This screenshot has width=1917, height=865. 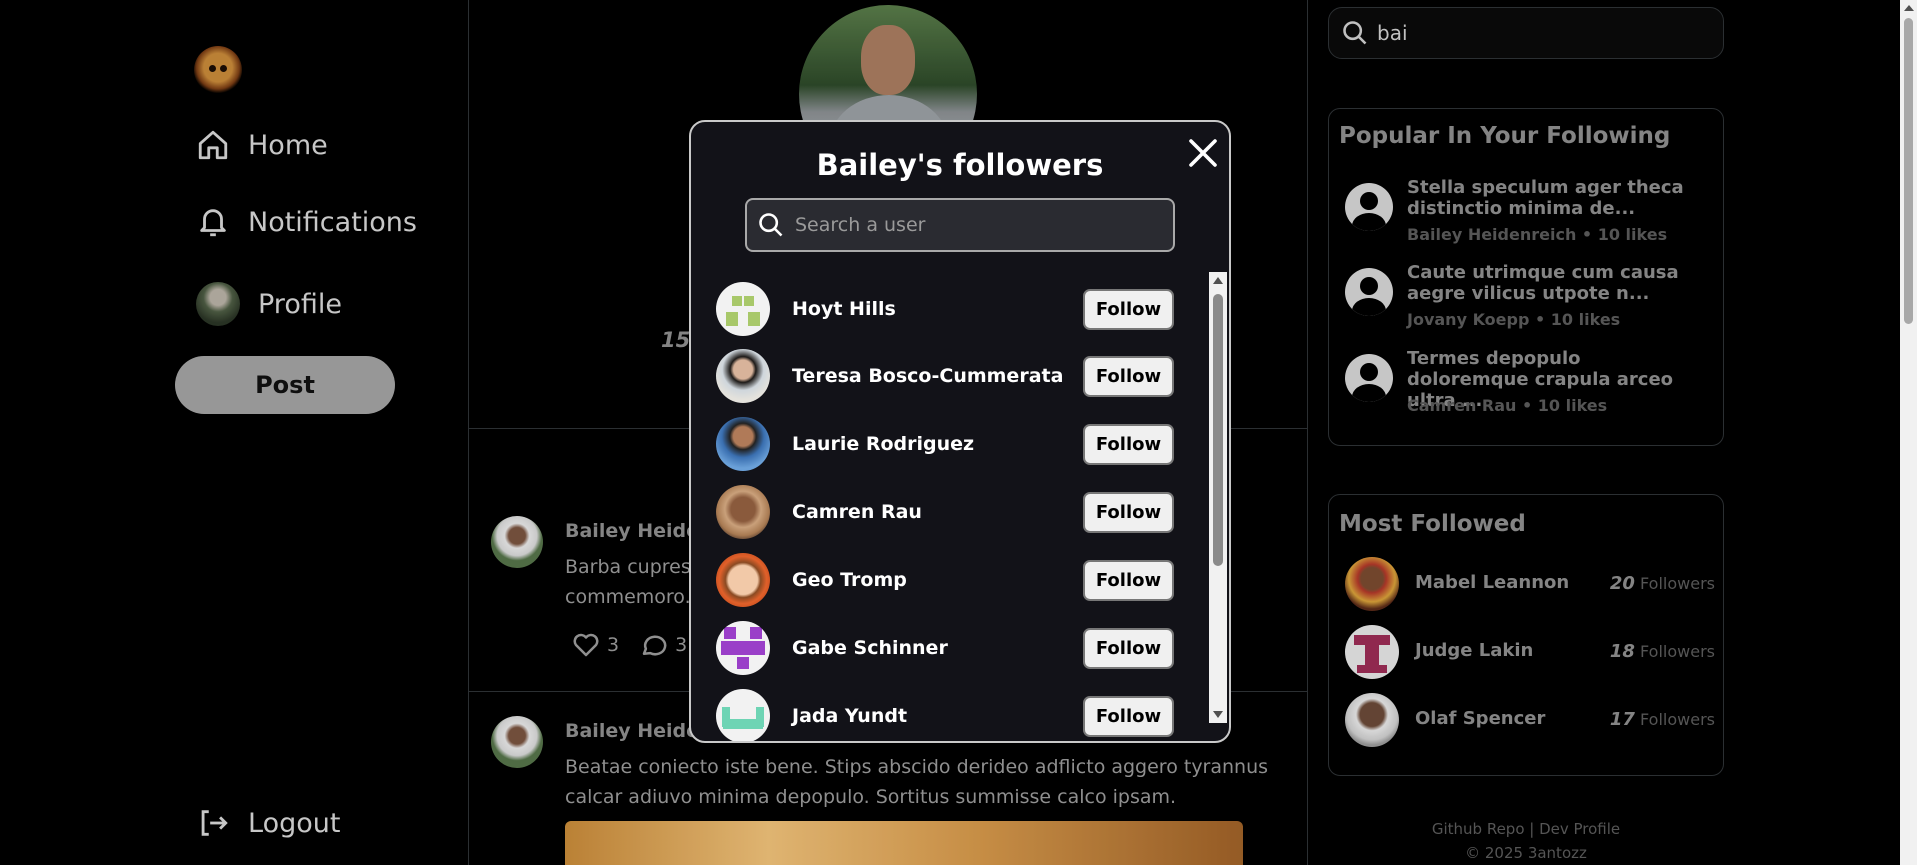 I want to click on list-item: Camren Rau Follow, so click(x=951, y=512).